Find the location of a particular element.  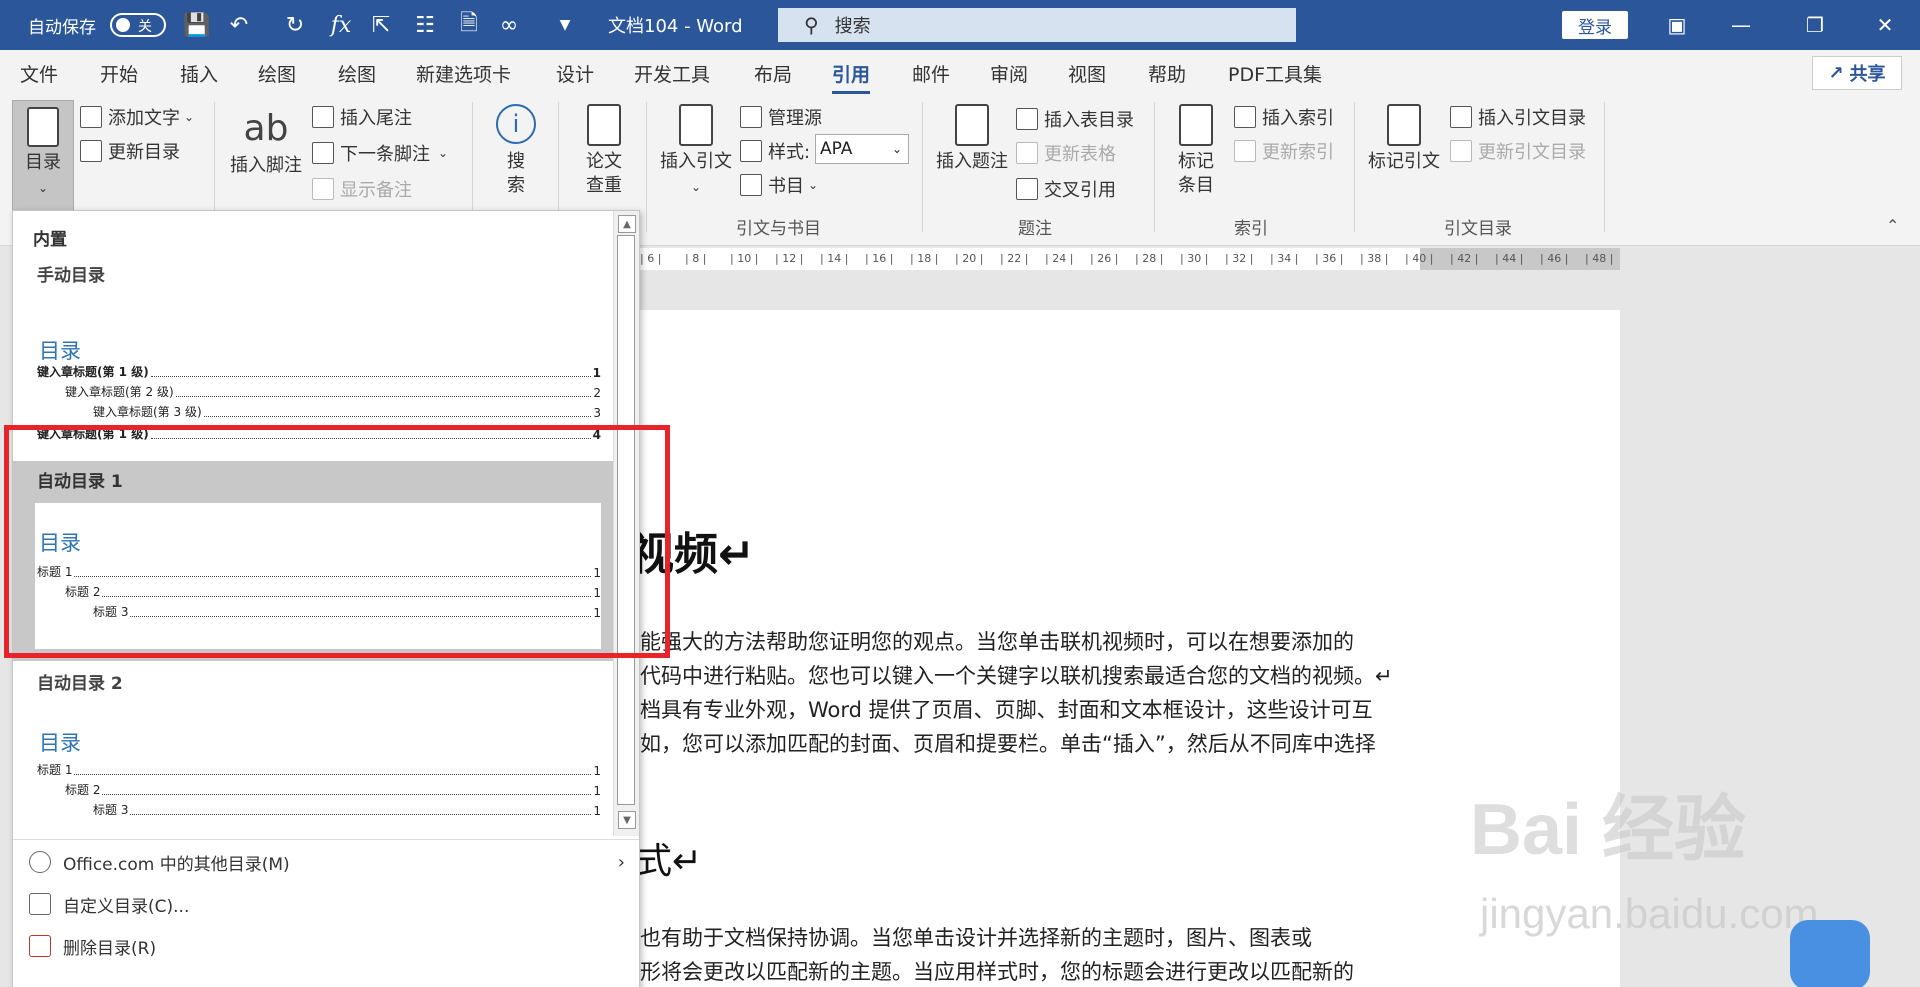

update-toa-button: 更新引文目录 is located at coordinates (1518, 151).